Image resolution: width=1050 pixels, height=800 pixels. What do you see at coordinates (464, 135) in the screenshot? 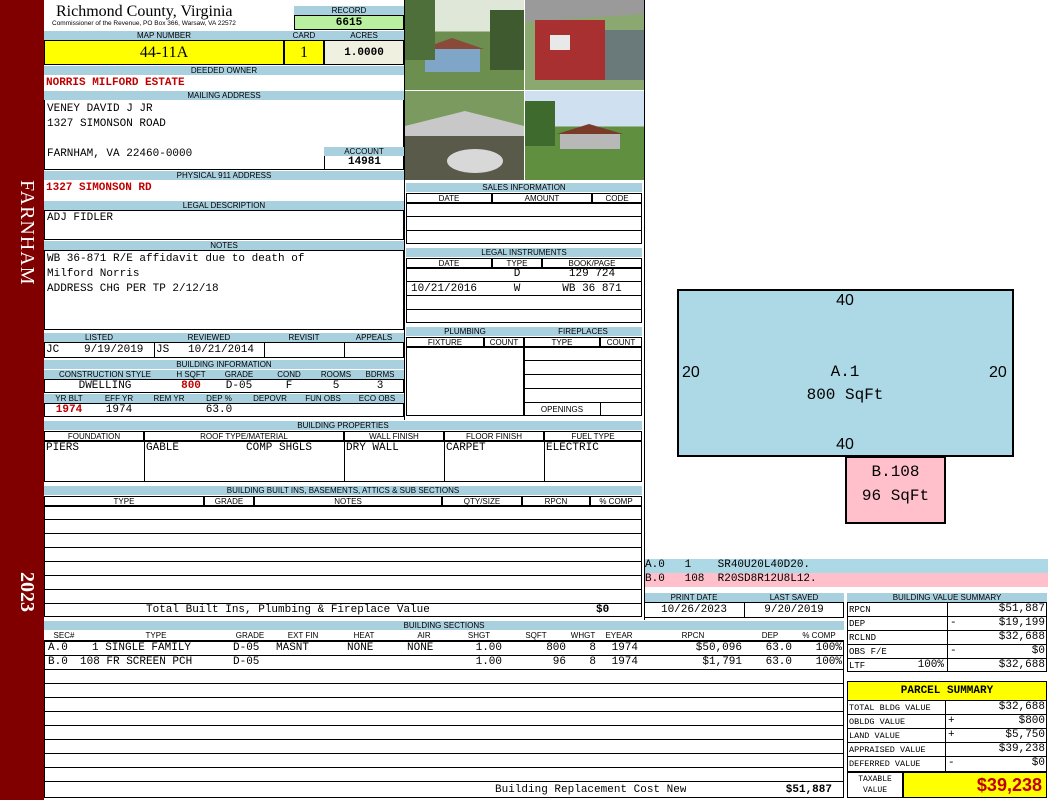
I see `photo-carport` at bounding box center [464, 135].